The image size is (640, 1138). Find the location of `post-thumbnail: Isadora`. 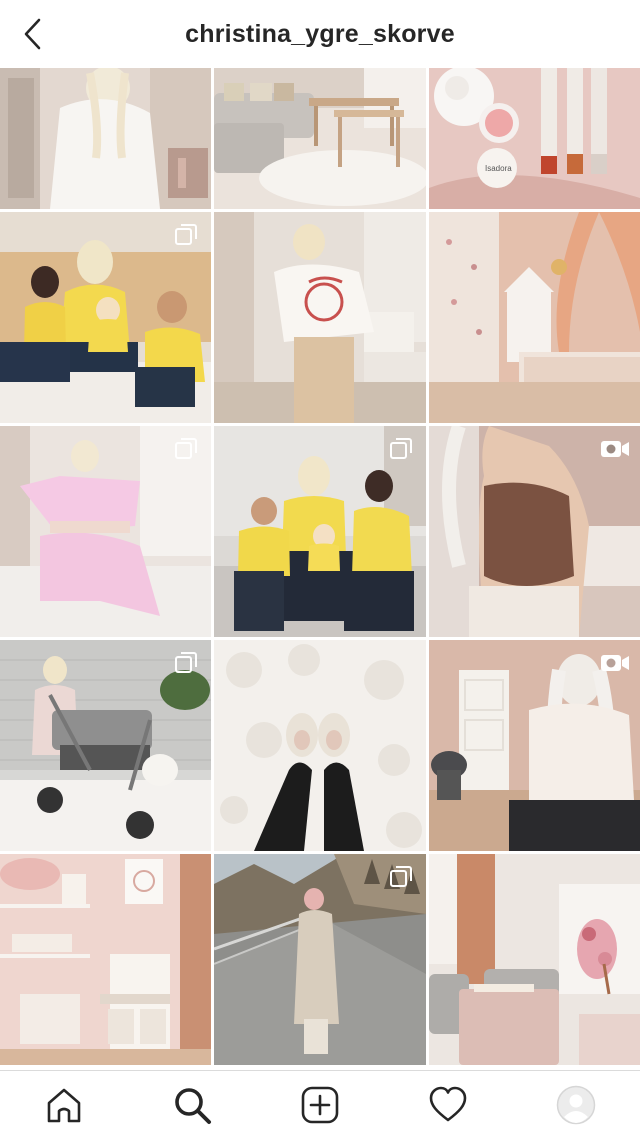

post-thumbnail: Isadora is located at coordinates (534, 138).